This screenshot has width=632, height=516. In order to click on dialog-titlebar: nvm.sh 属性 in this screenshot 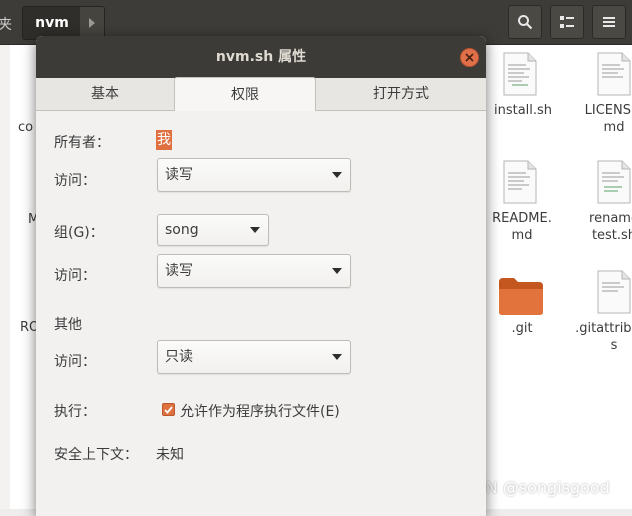, I will do `click(261, 57)`.